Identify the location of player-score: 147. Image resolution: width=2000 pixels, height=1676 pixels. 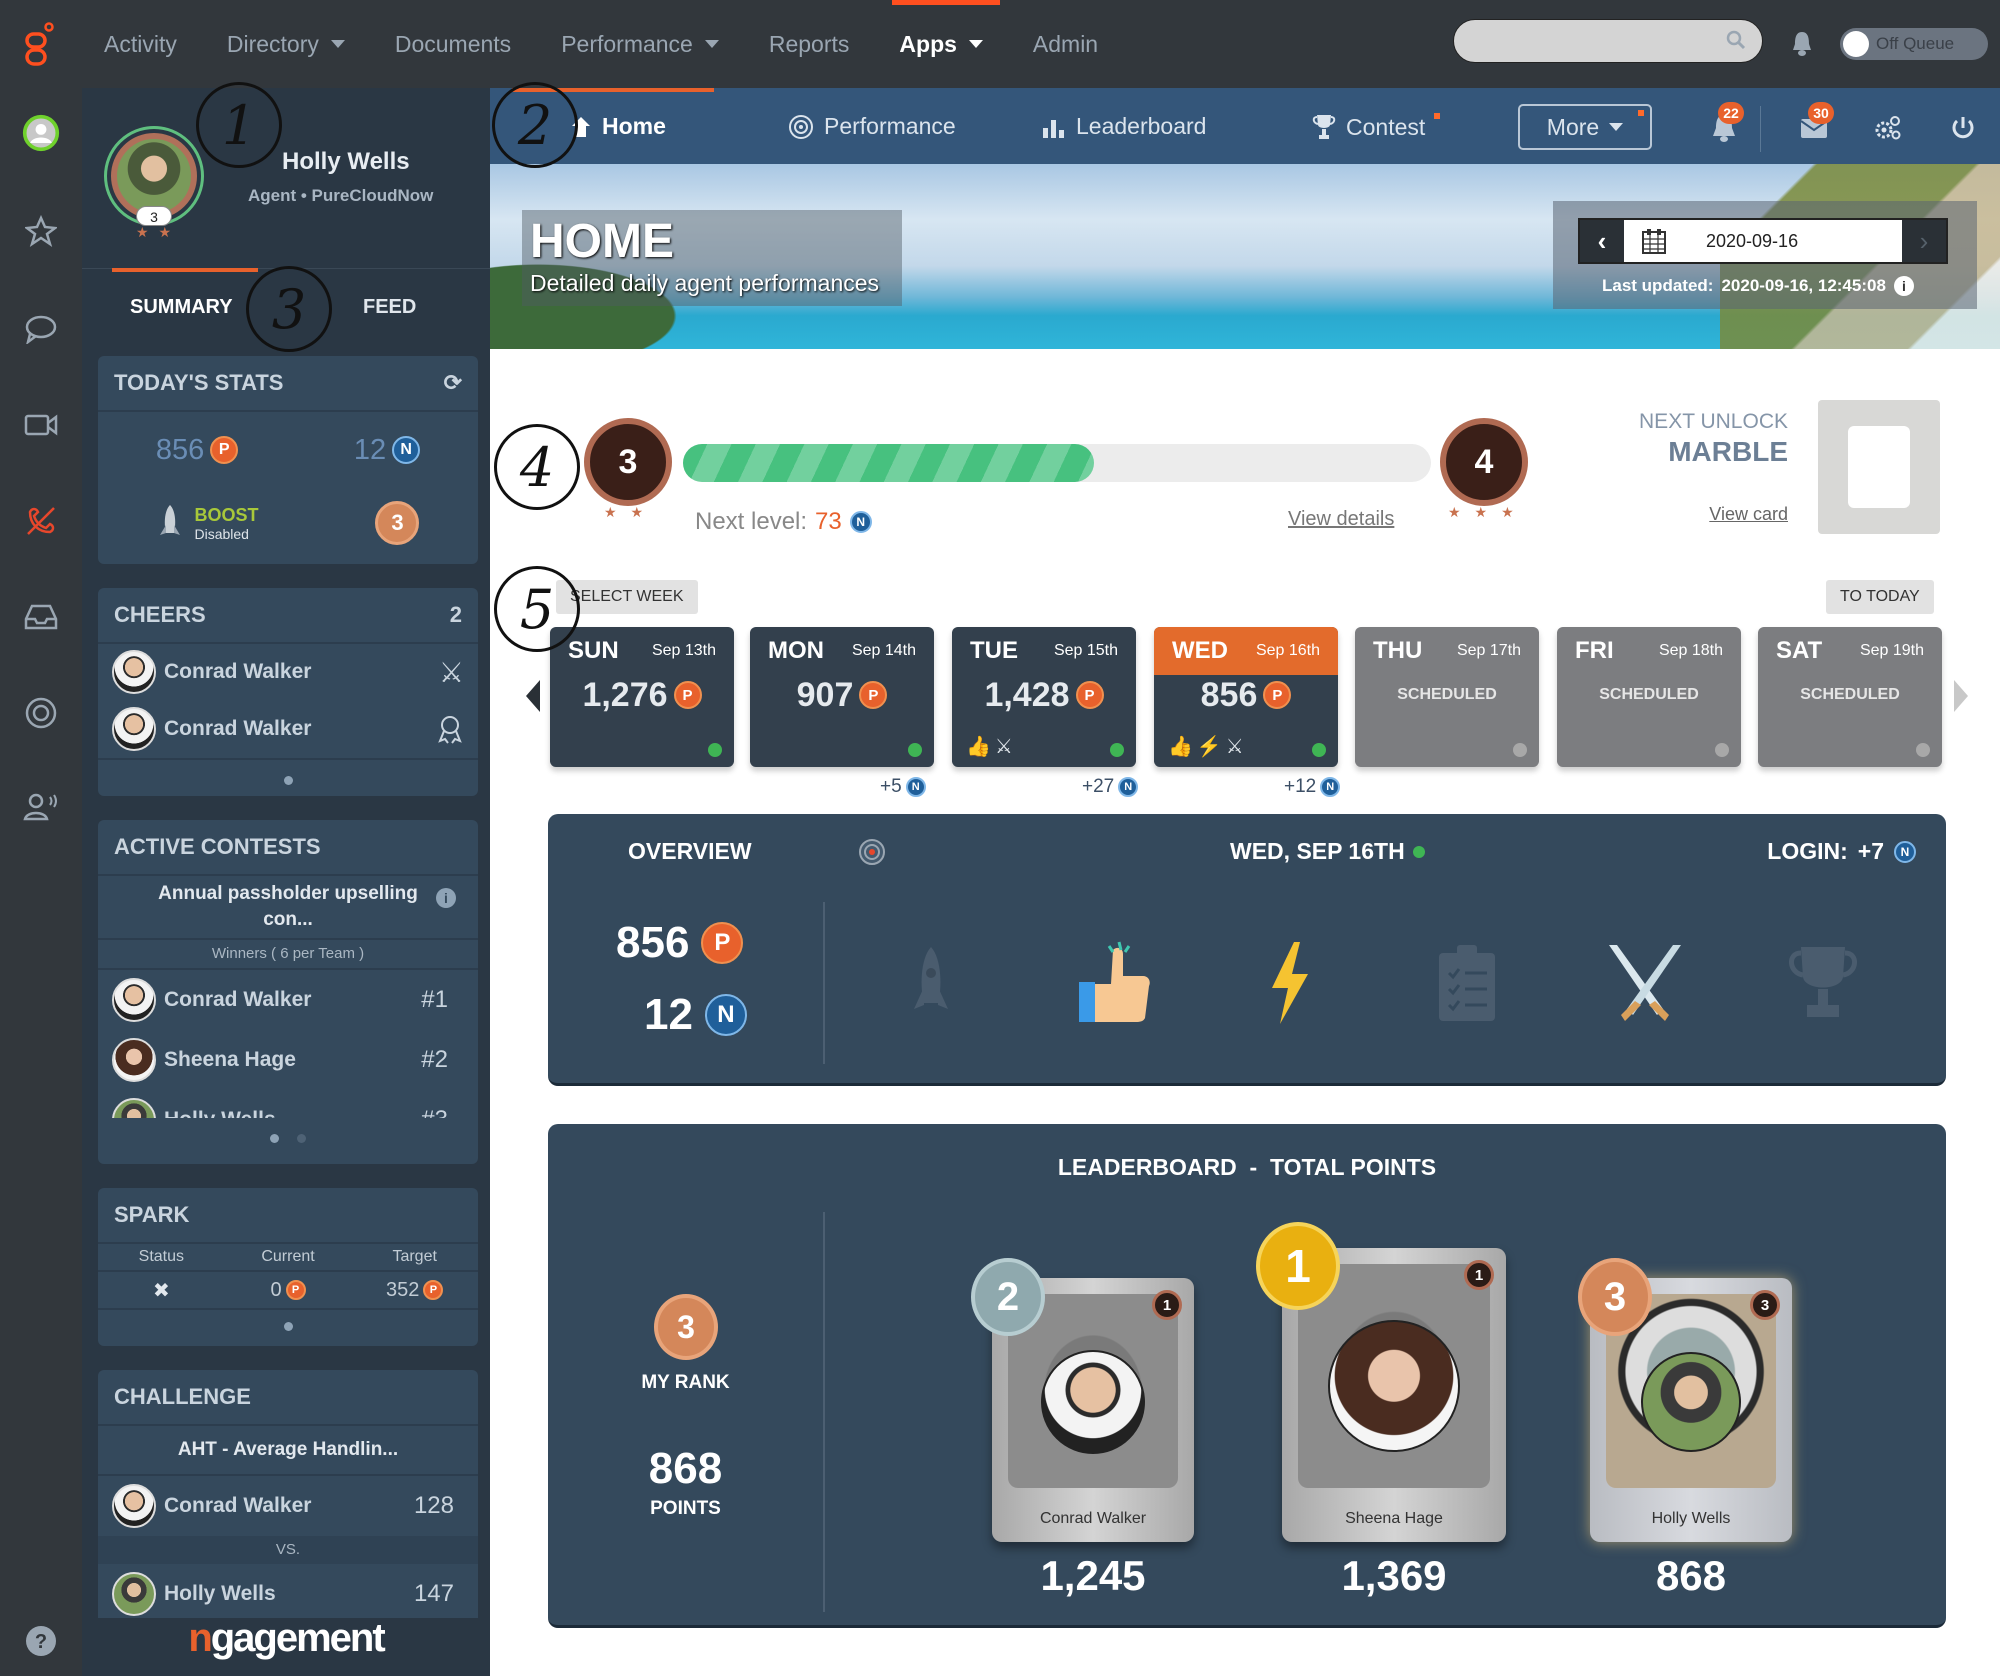
(433, 1593).